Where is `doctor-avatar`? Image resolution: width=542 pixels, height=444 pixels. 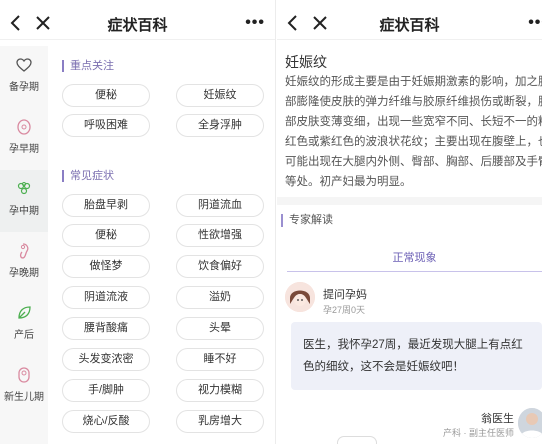
doctor-avatar is located at coordinates (530, 423).